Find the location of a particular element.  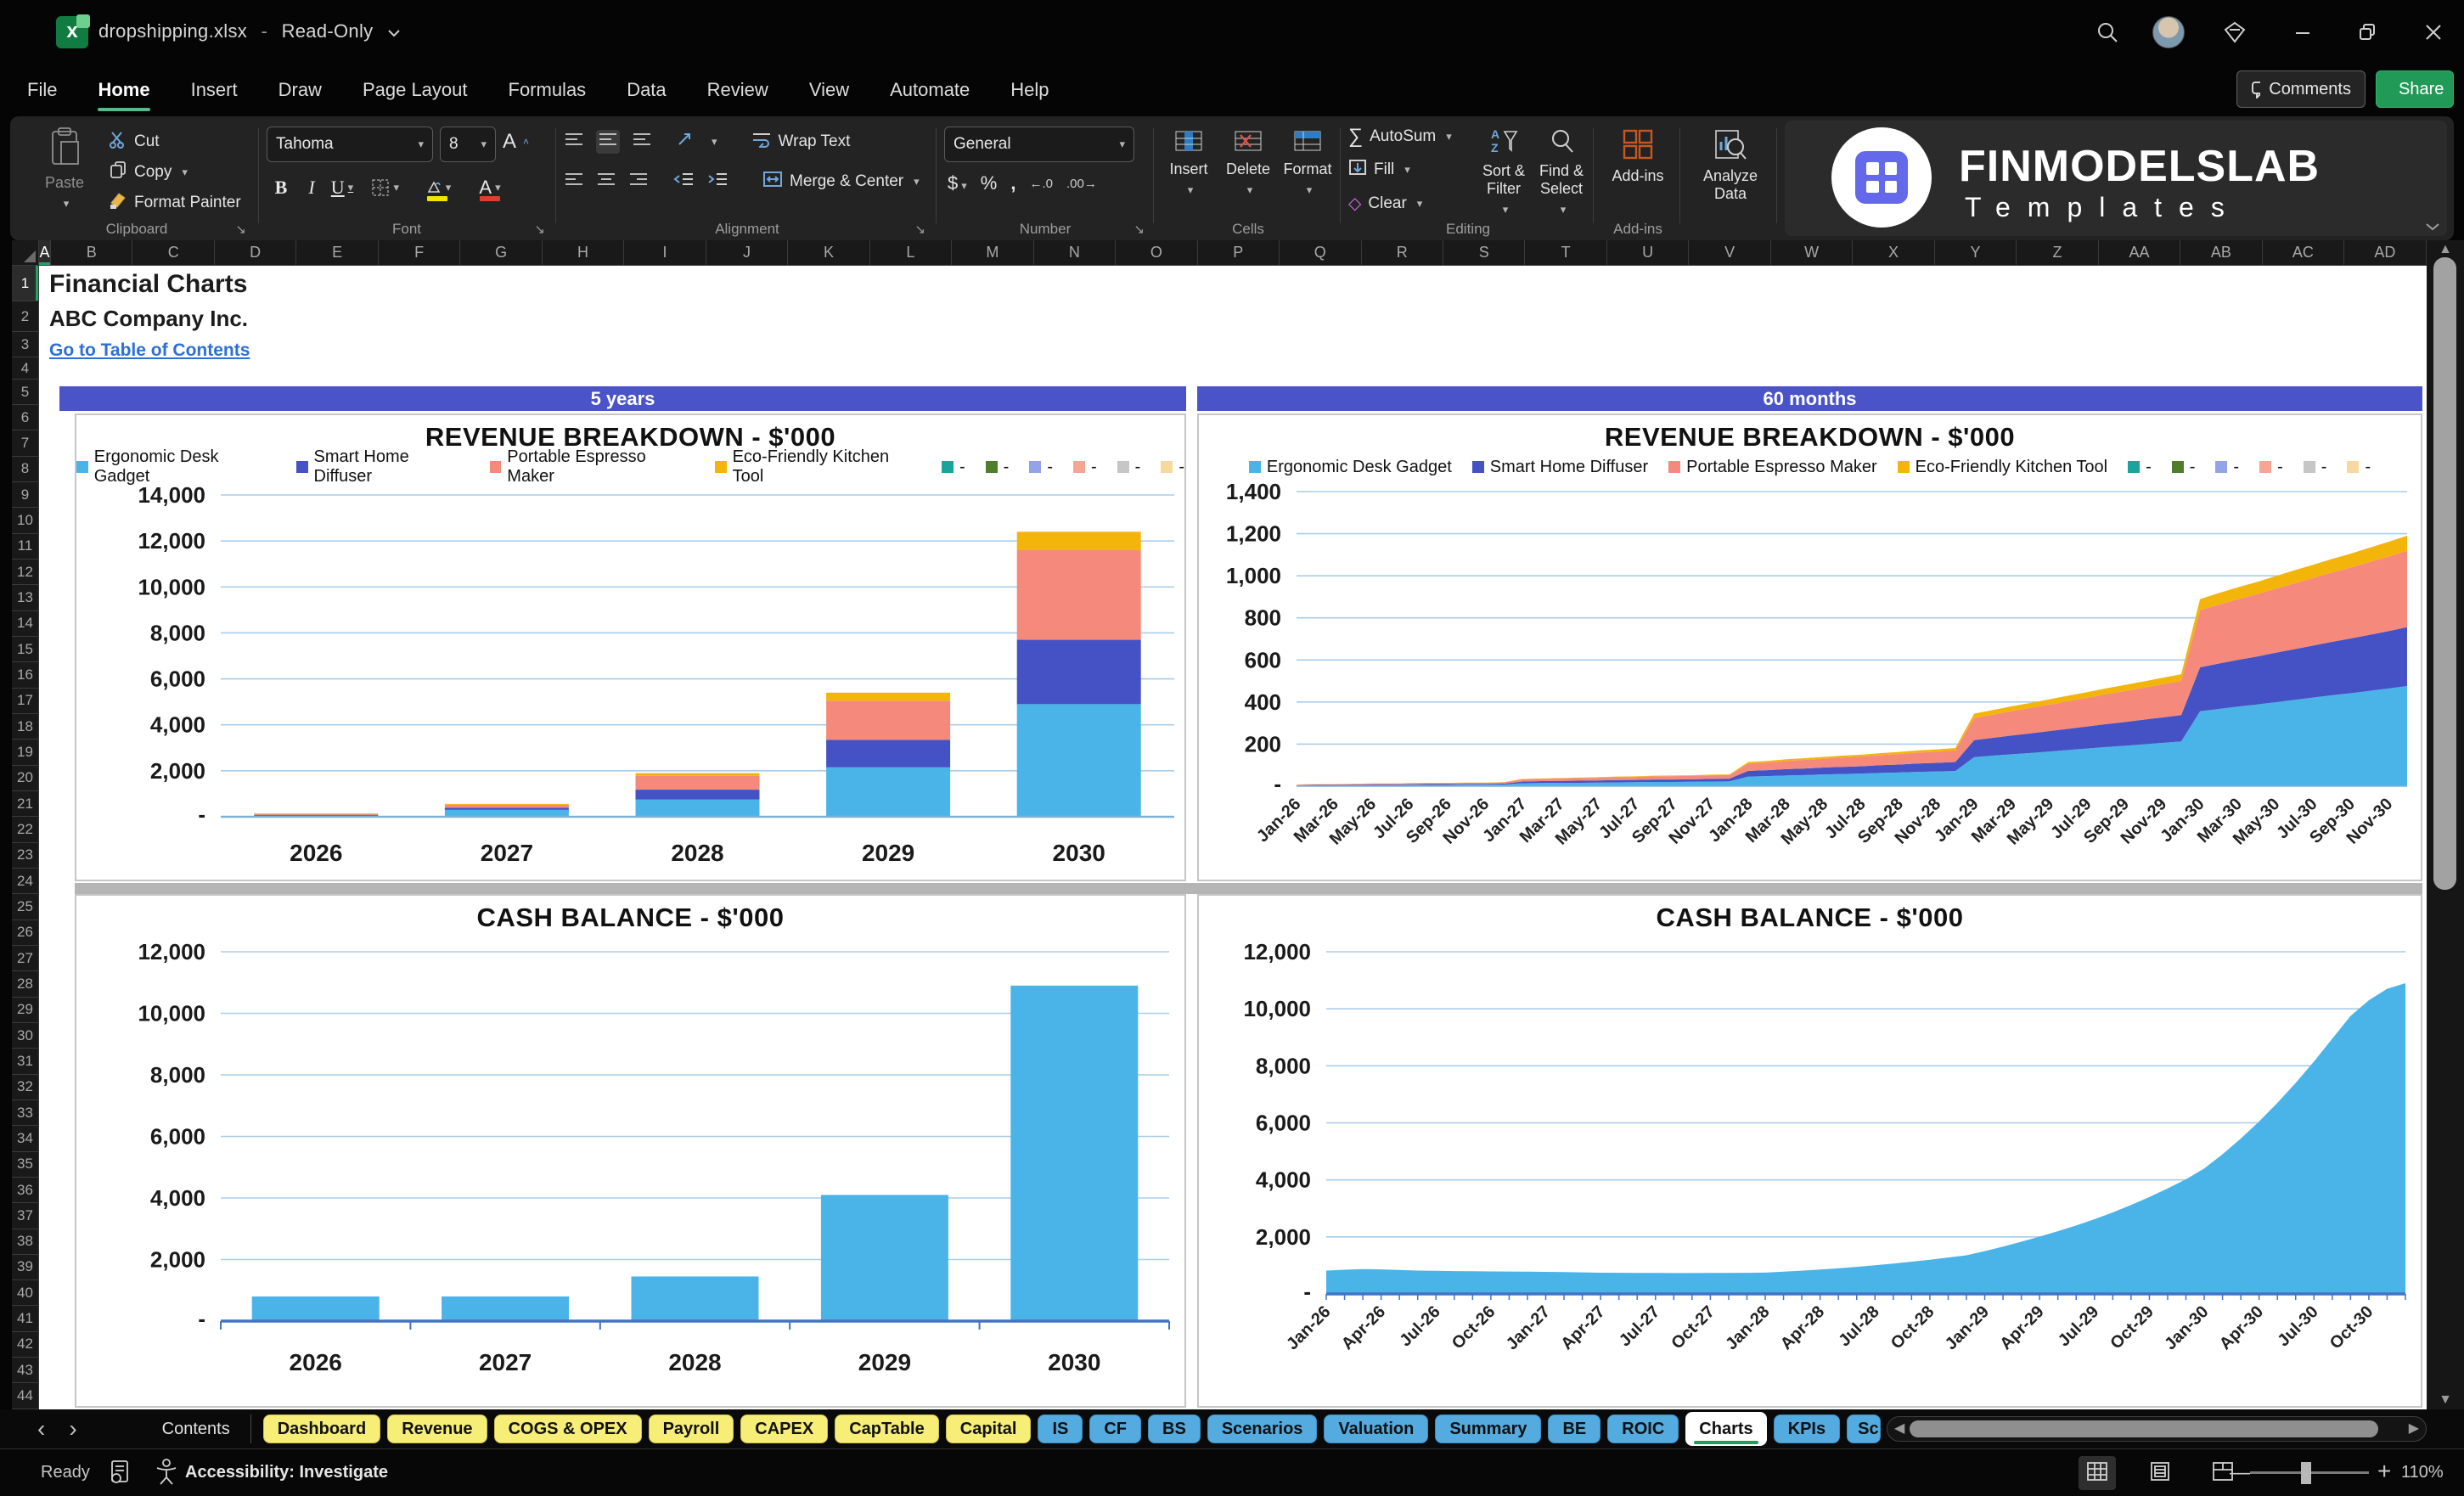

row-header-44: 44 is located at coordinates (25, 1396).